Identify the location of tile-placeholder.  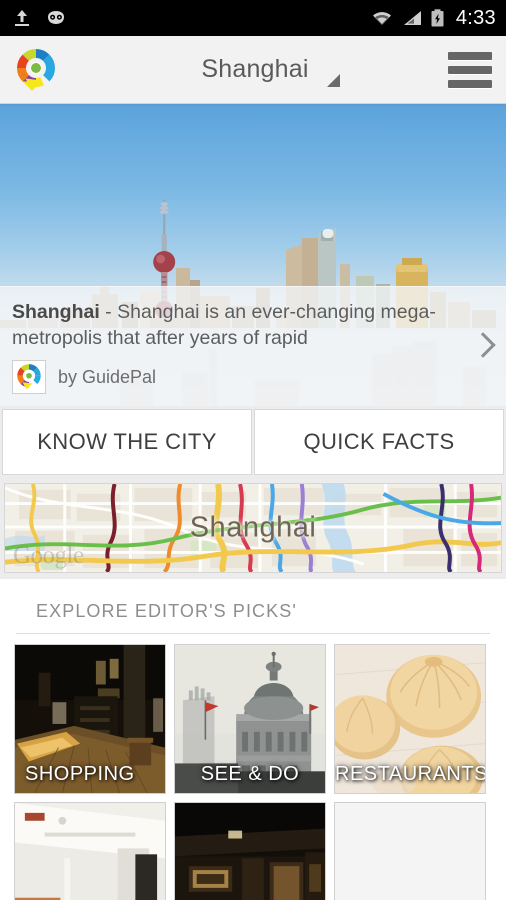
(410, 851).